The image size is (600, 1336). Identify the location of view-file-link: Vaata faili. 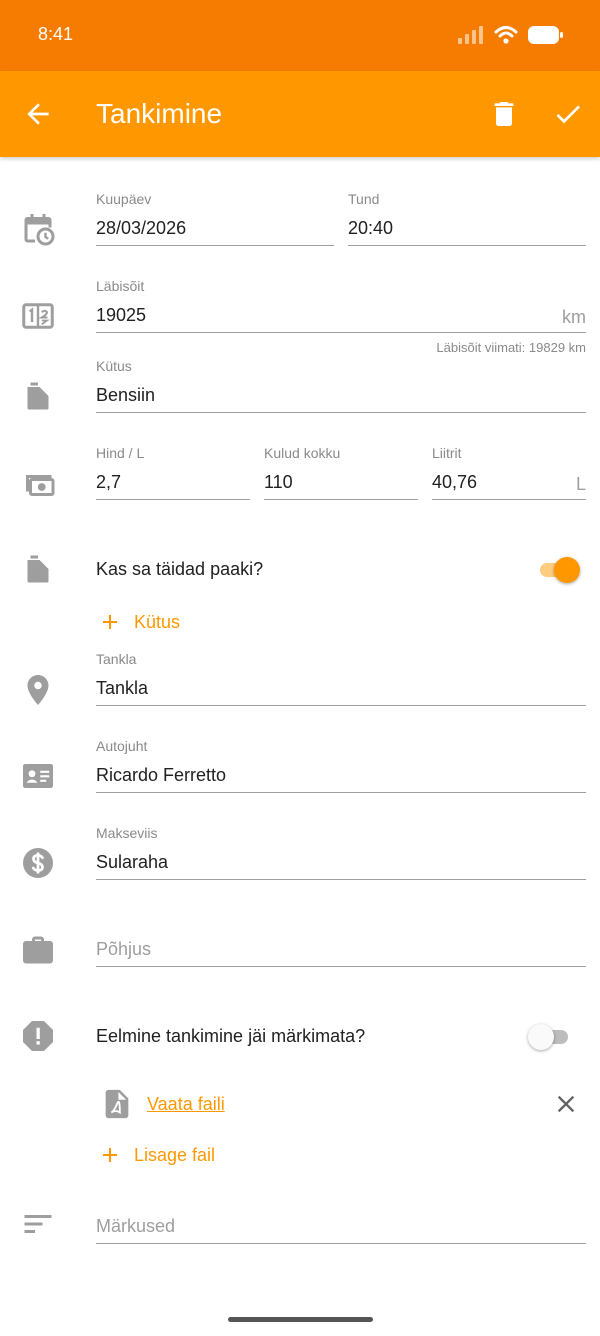
(186, 1104).